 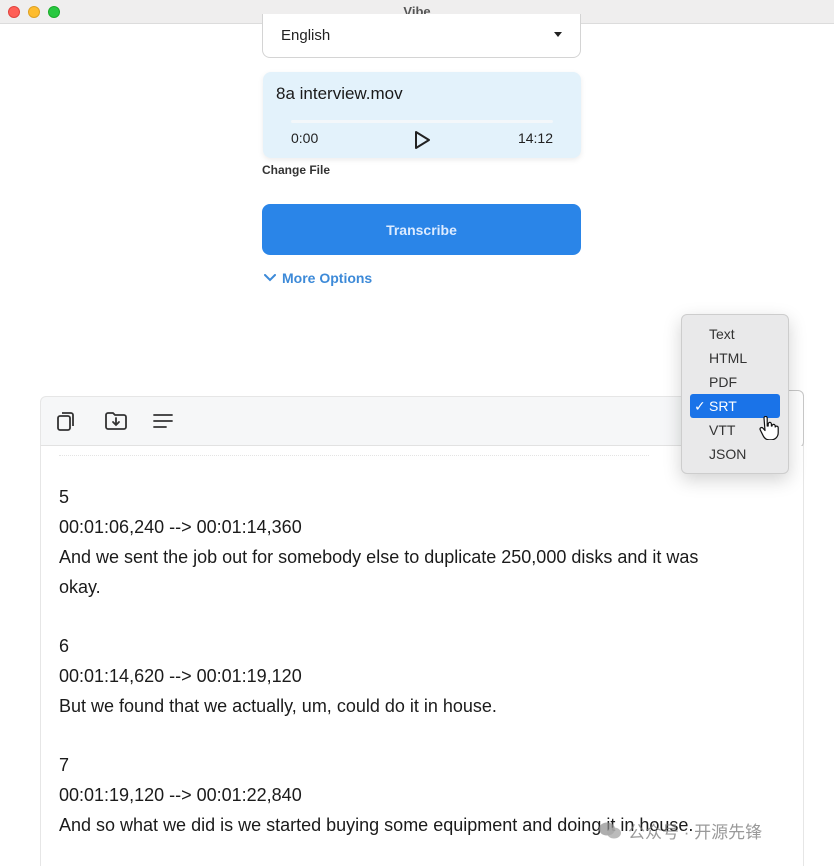 I want to click on wechat-icon, so click(x=610, y=830).